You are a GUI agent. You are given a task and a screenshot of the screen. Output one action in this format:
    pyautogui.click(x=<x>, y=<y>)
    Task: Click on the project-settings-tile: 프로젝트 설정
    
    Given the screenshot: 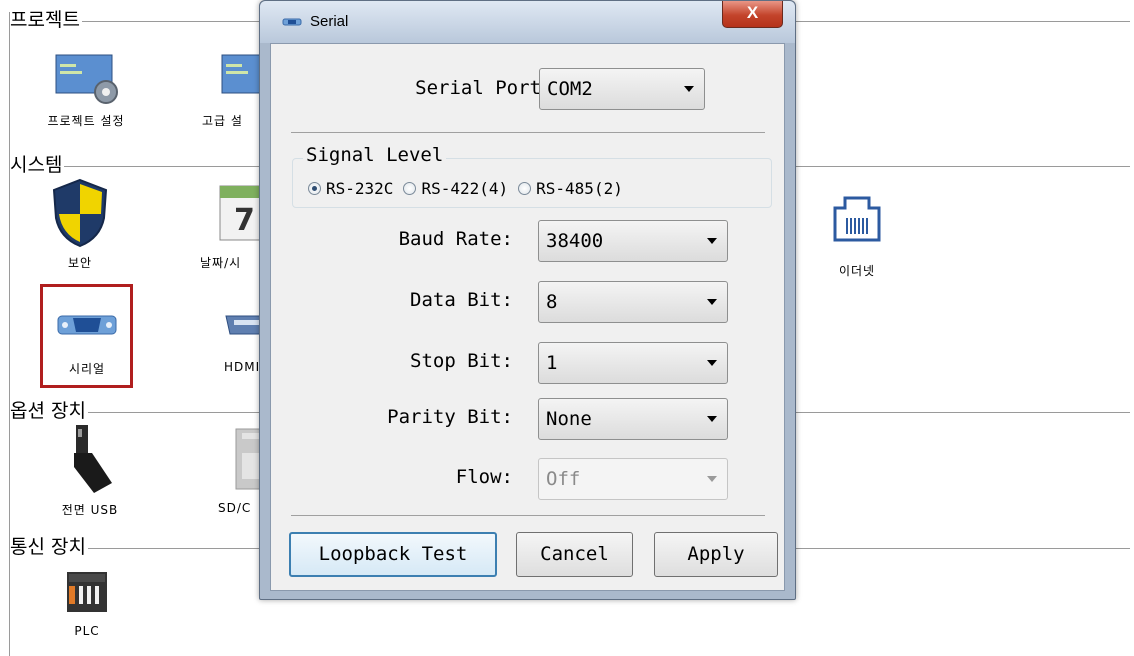 What is the action you would take?
    pyautogui.click(x=86, y=90)
    